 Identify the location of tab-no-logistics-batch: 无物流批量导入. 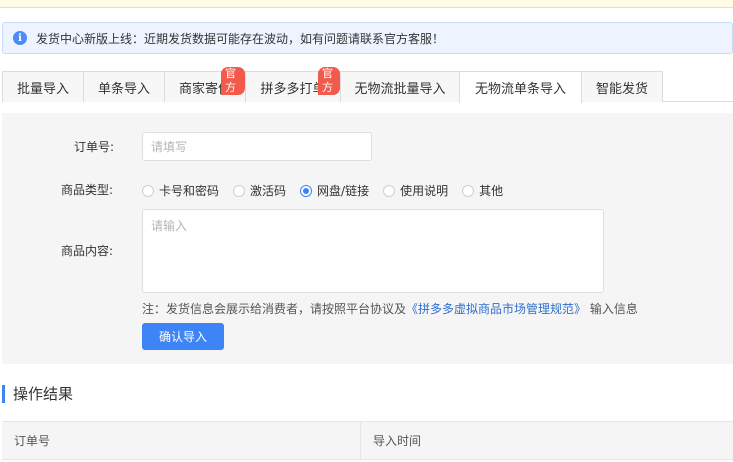
(400, 86).